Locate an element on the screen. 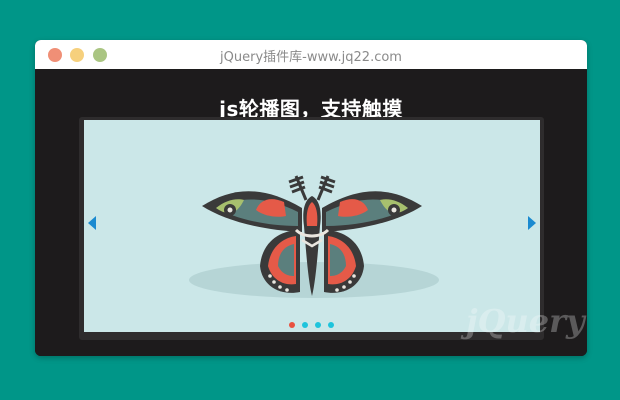 The image size is (620, 400). window-titlebar: jQuery插件库-www.jq22.com is located at coordinates (311, 54).